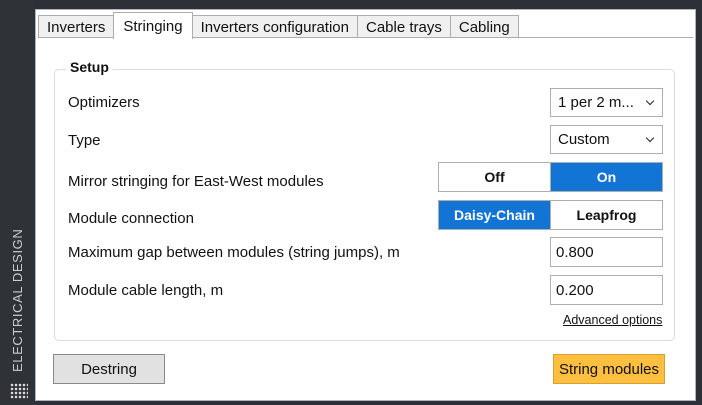  I want to click on type-label: Type, so click(84, 140).